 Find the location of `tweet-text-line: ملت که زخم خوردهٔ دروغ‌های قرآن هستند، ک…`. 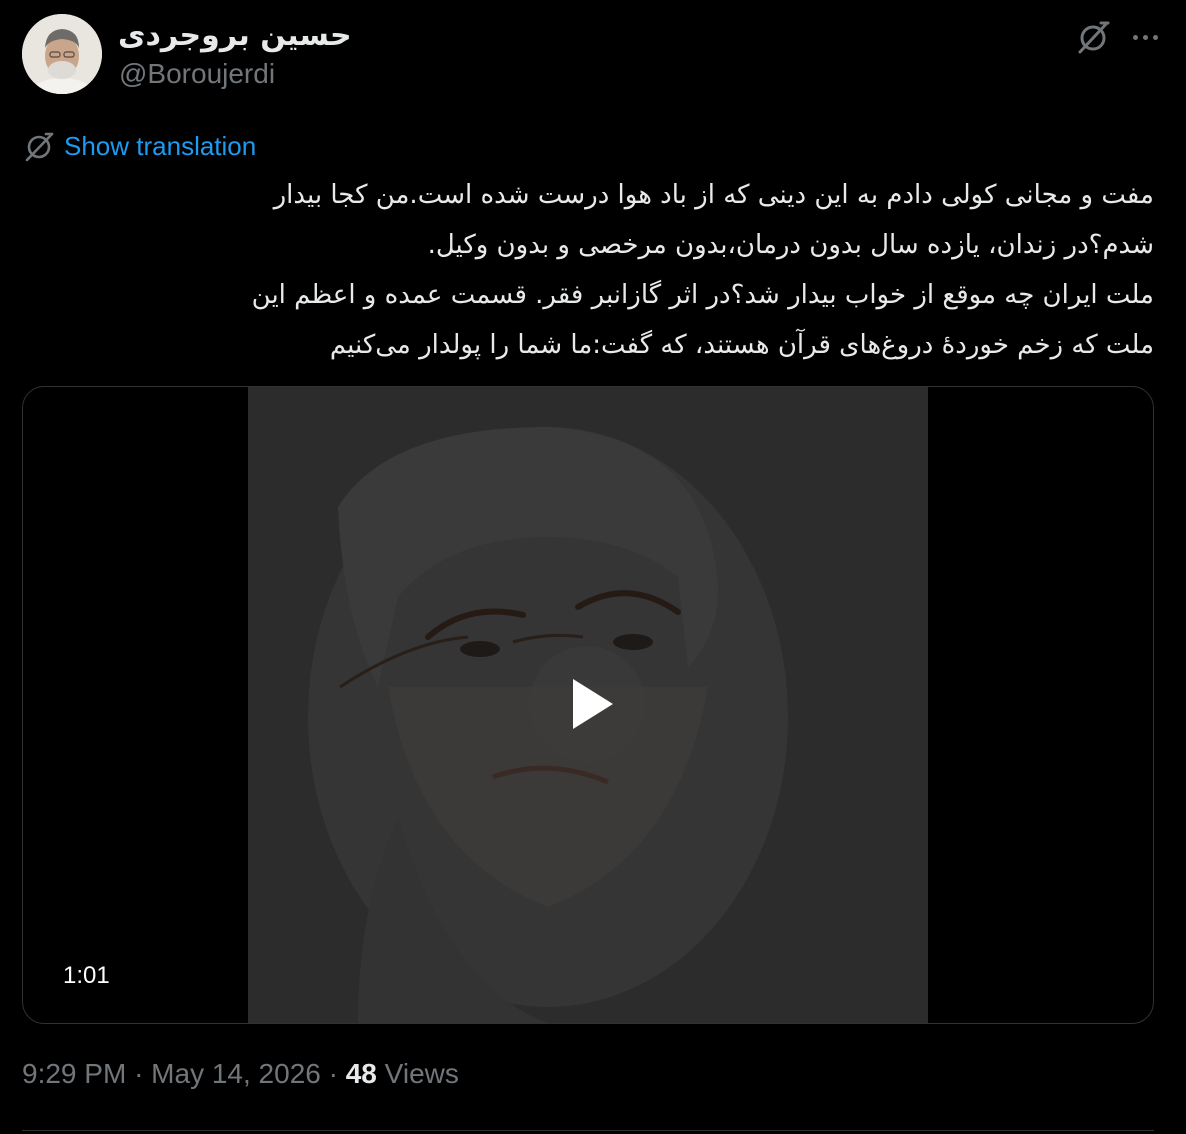

tweet-text-line: ملت که زخم خوردهٔ دروغ‌های قرآن هستند، ک… is located at coordinates (741, 345).